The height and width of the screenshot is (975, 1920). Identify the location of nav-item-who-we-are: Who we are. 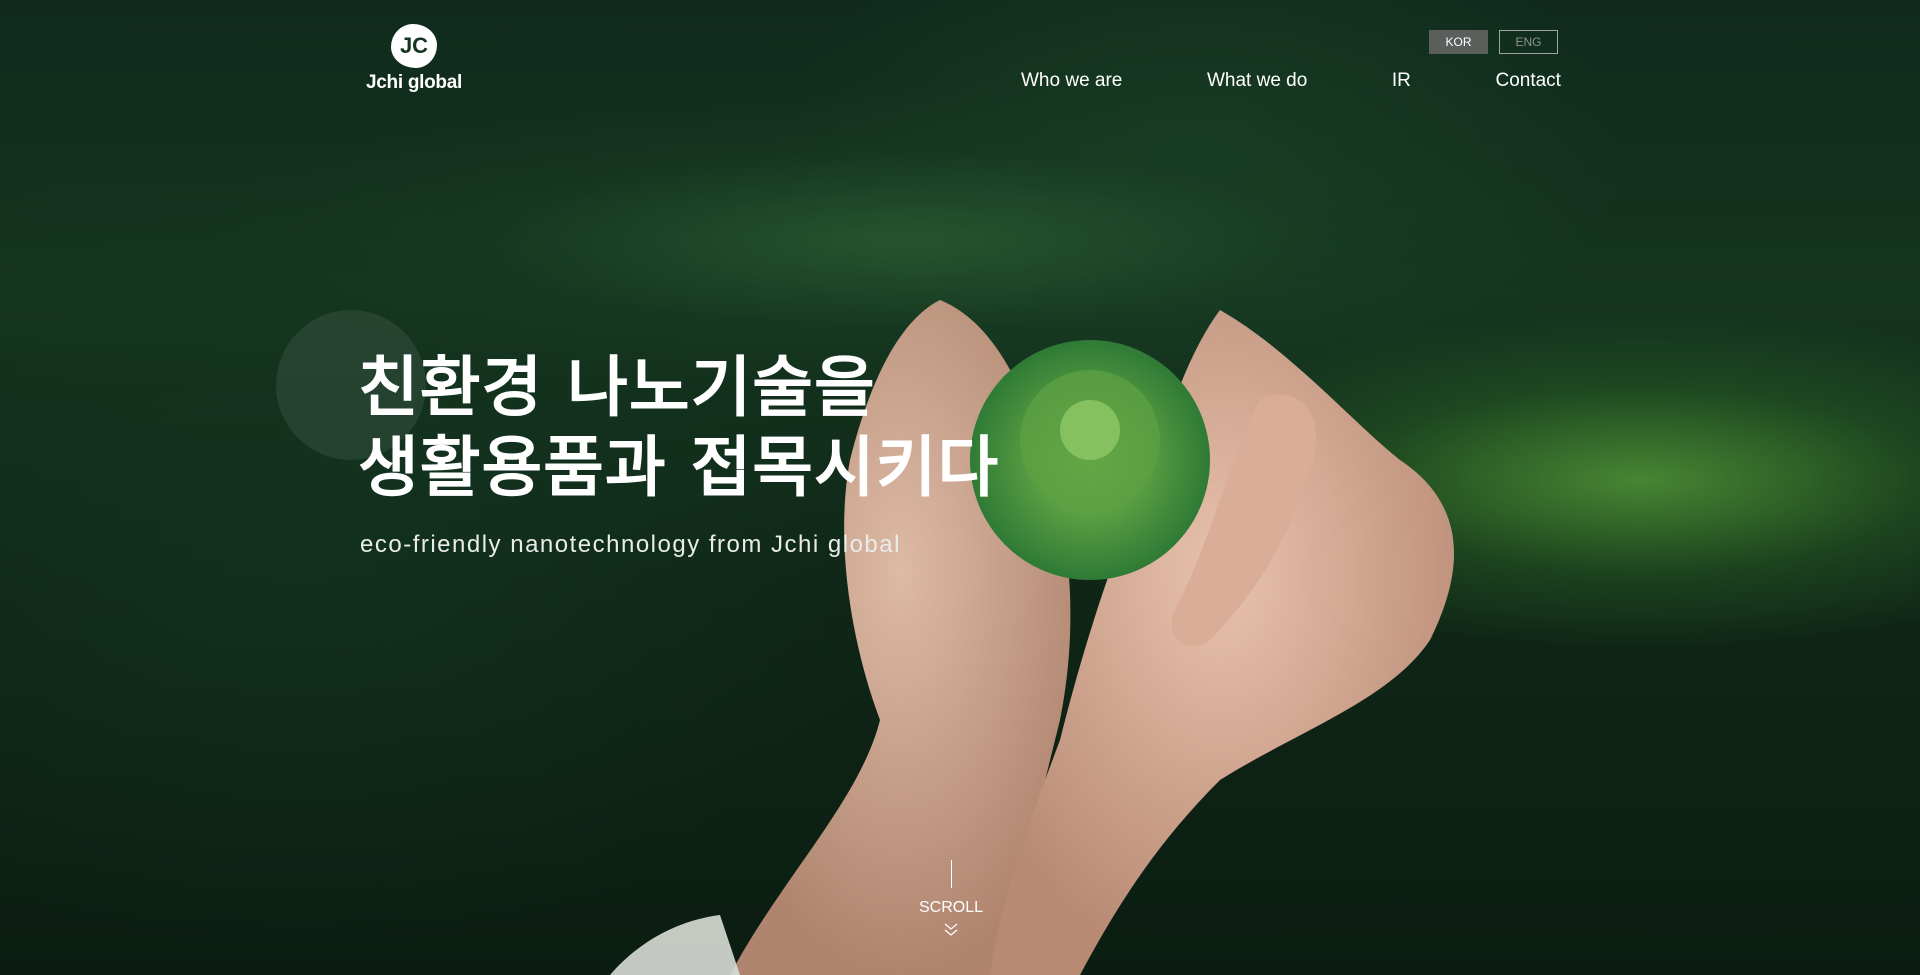
(1071, 81).